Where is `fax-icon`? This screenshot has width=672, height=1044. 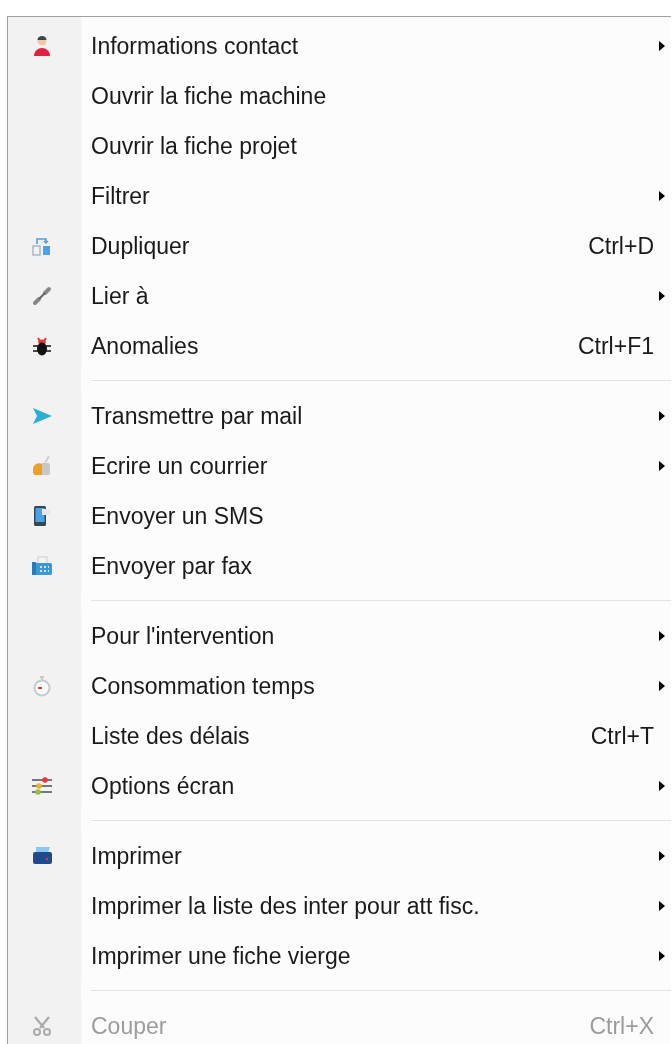
fax-icon is located at coordinates (41, 566).